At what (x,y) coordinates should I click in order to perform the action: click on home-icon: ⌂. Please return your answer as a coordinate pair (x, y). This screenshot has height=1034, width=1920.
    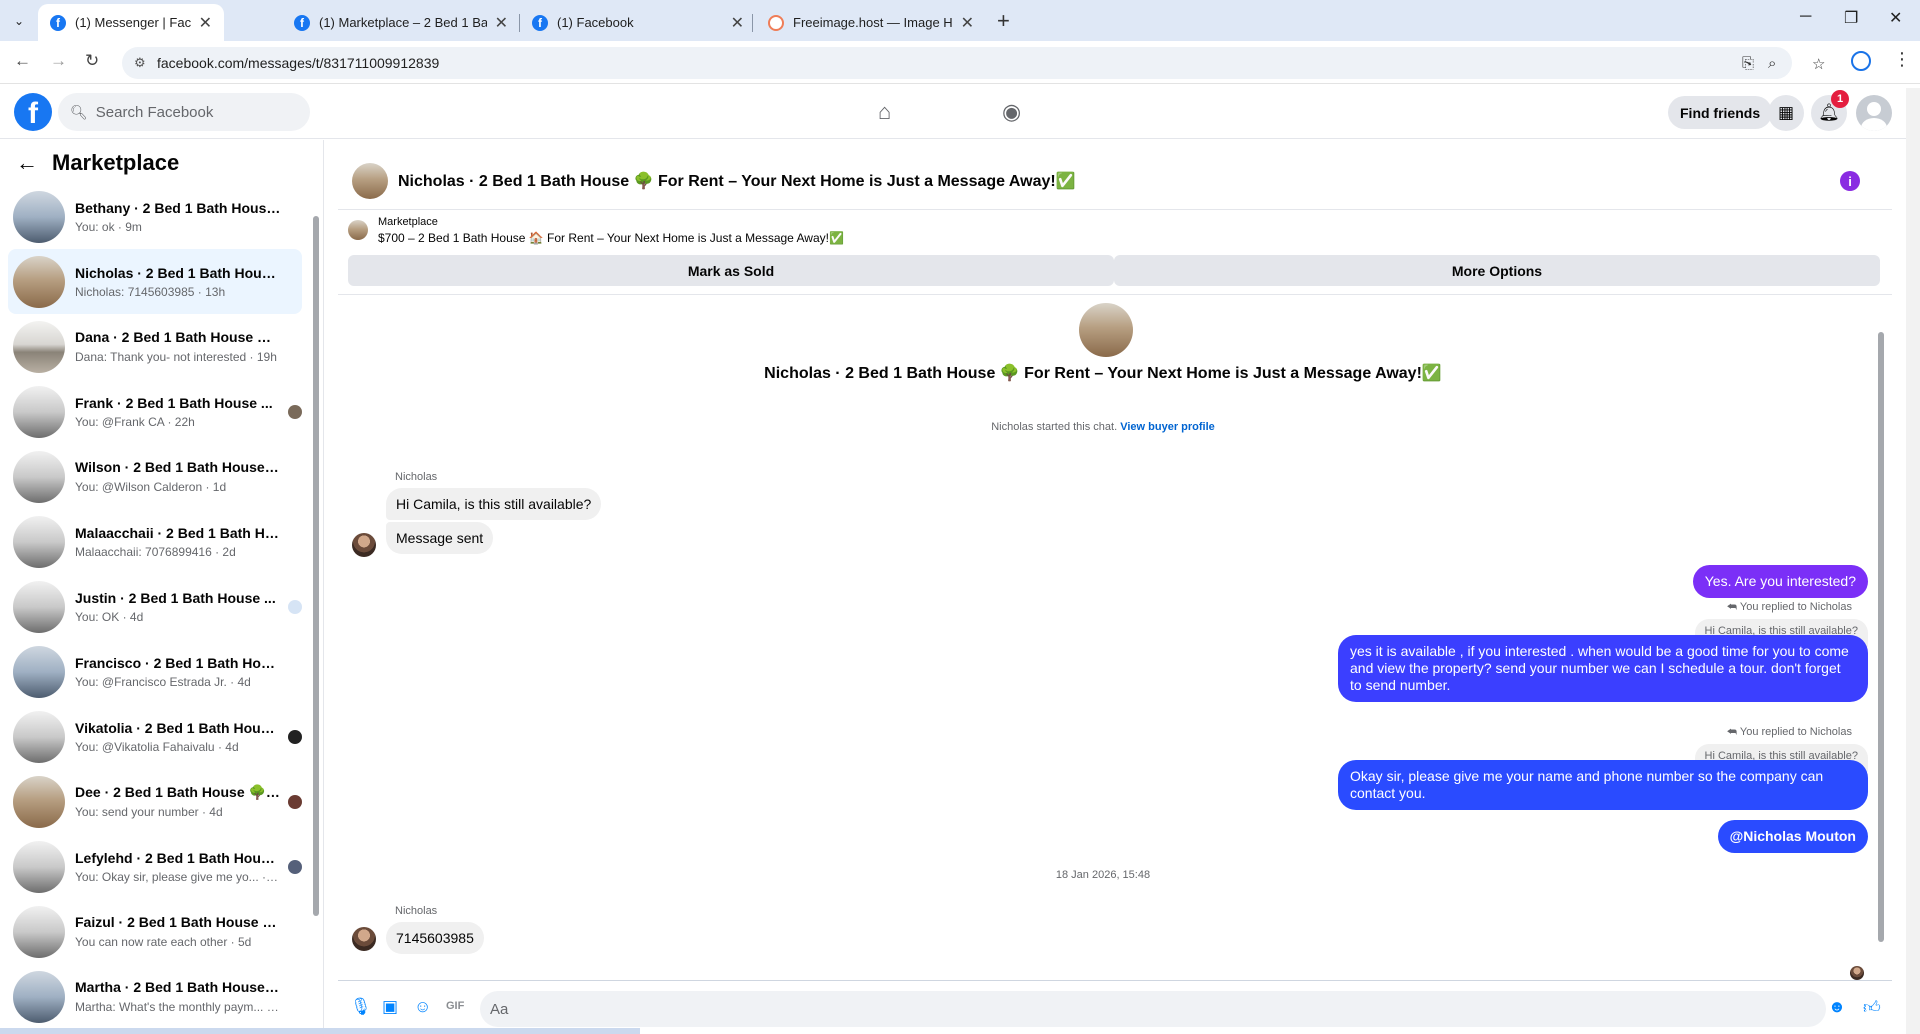
    Looking at the image, I should click on (884, 112).